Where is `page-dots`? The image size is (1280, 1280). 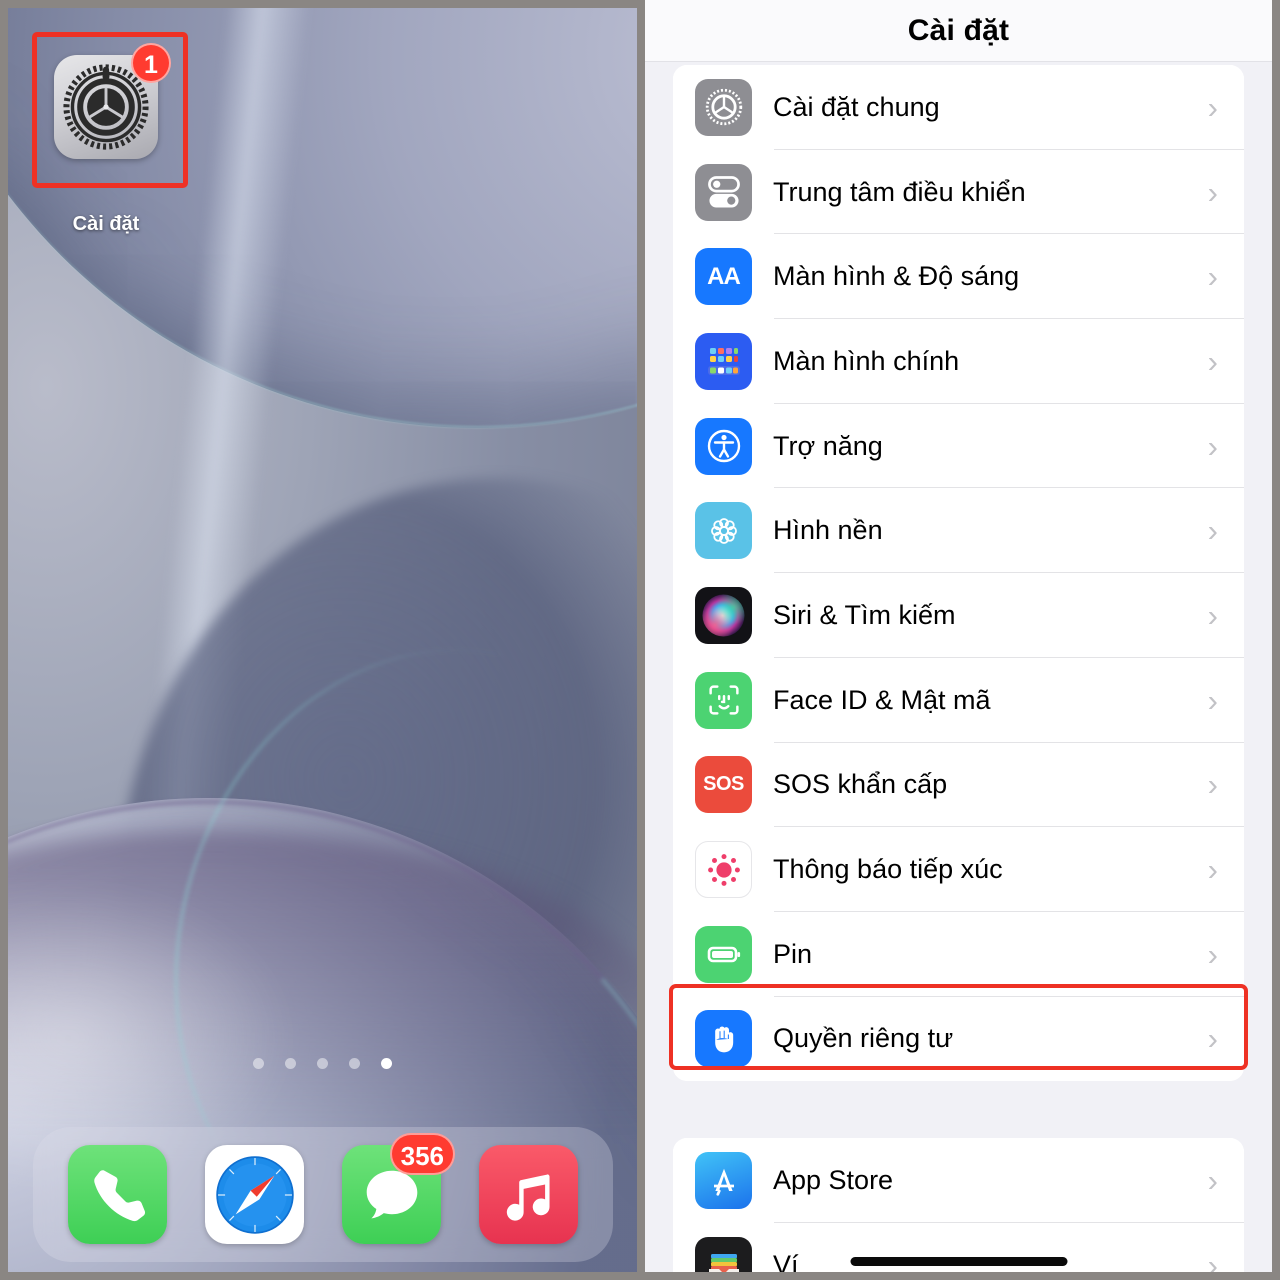 page-dots is located at coordinates (322, 1063).